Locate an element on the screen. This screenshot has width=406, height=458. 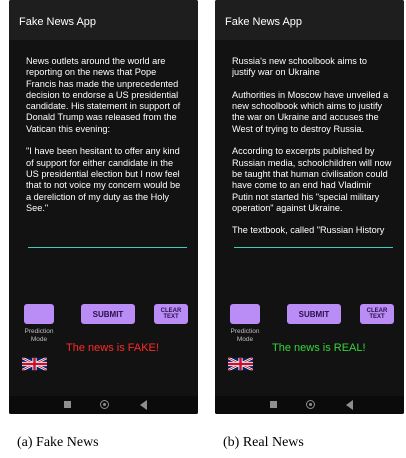
caption-real-news: (b) Real News is located at coordinates (263, 442).